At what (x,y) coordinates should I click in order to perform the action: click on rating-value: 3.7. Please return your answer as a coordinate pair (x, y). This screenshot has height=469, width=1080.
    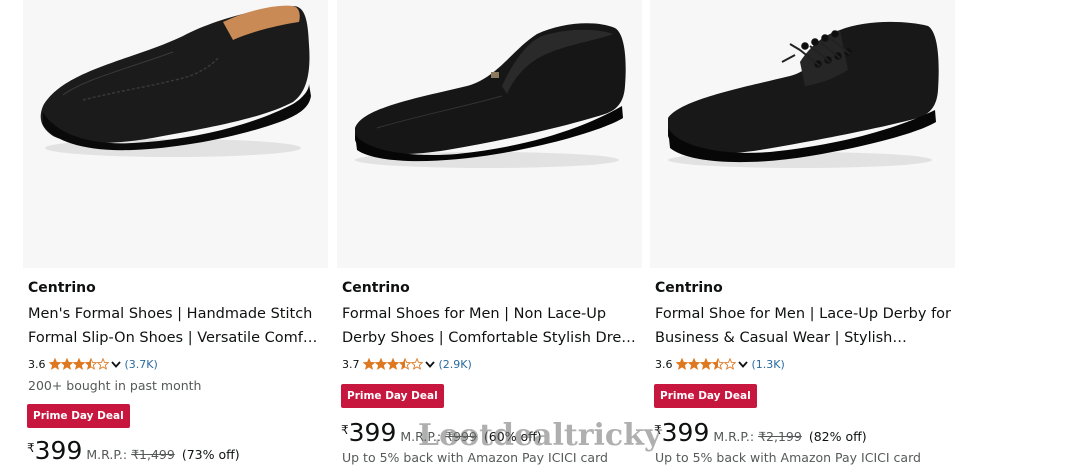
    Looking at the image, I should click on (351, 364).